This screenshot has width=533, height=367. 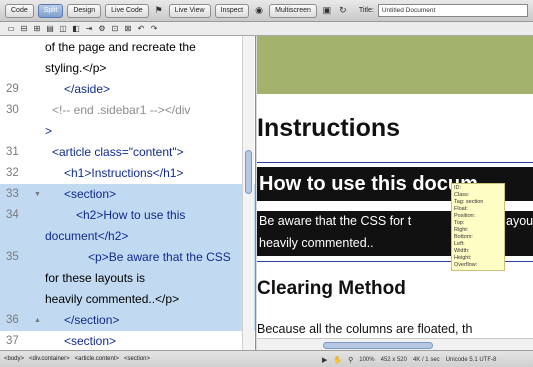 I want to click on apply-comment-icon: ⊡, so click(x=115, y=28).